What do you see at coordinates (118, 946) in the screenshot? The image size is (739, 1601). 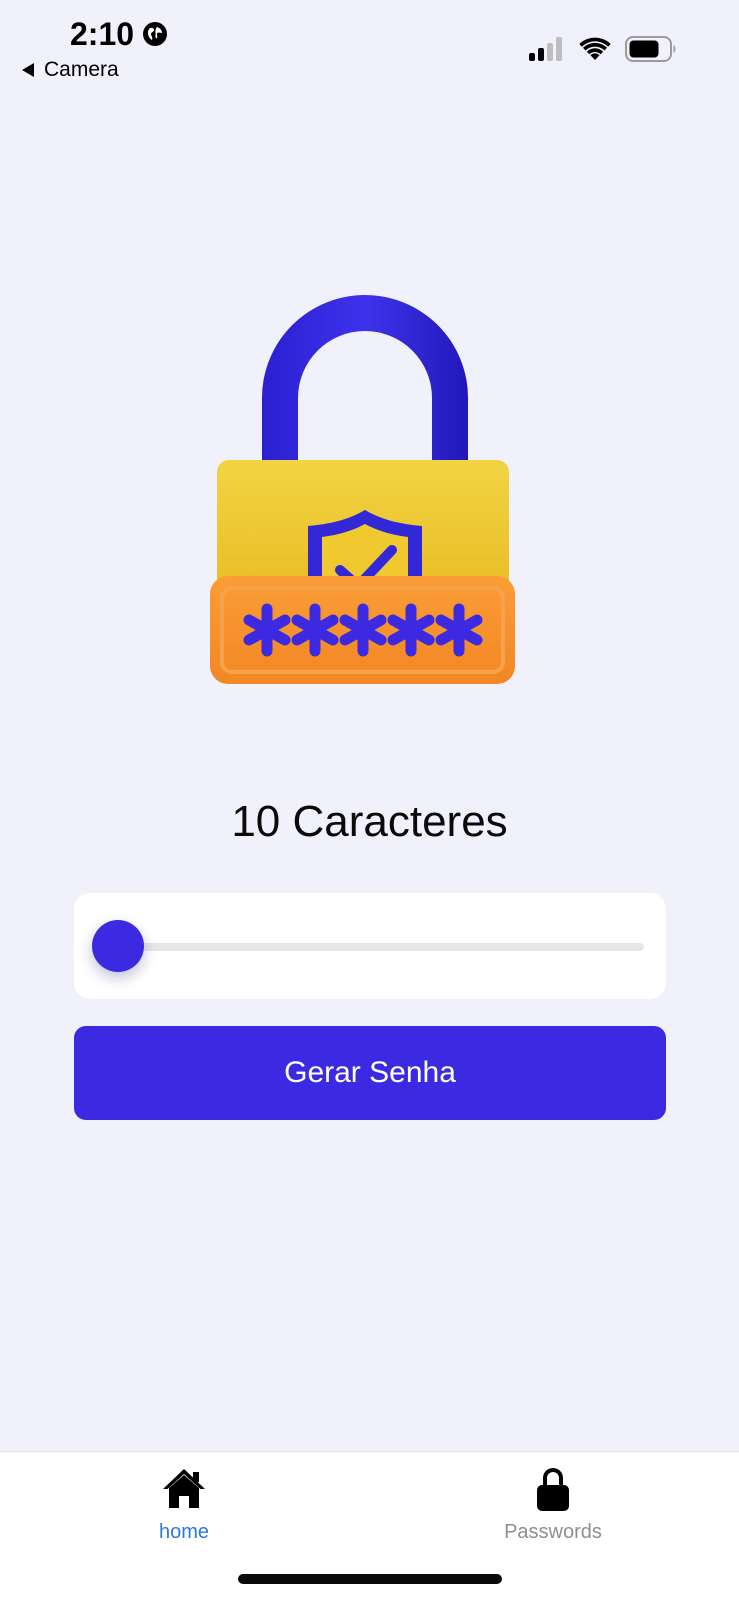 I see `slider-thumb` at bounding box center [118, 946].